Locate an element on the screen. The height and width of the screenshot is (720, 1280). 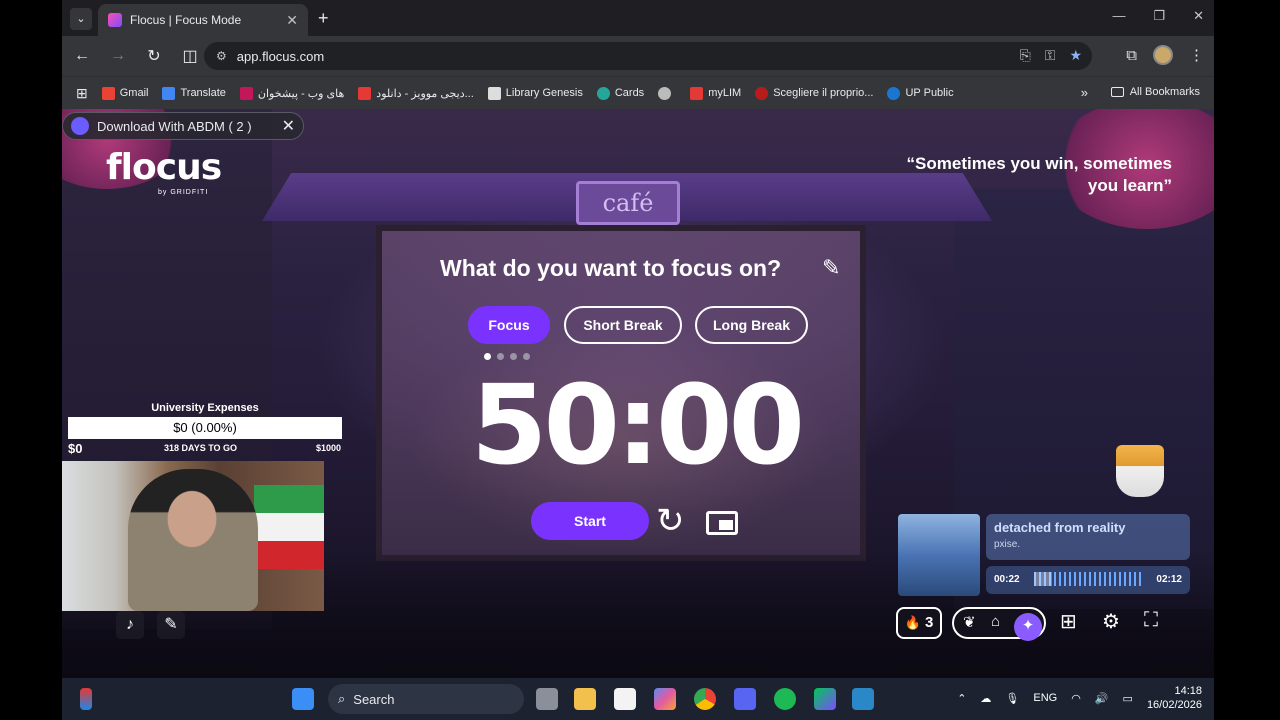
streak-counter: 🔥 3 is located at coordinates (919, 623).